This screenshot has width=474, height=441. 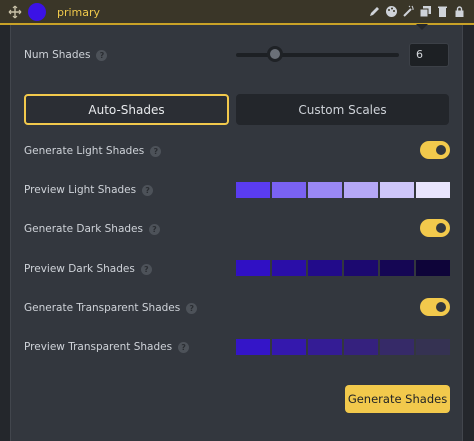 I want to click on trash-icon, so click(x=442, y=11).